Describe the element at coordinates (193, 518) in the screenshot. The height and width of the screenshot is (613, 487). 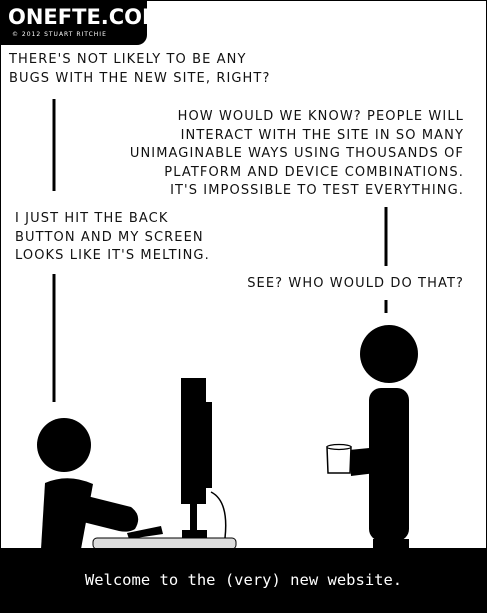
I see `monitor-stand` at that location.